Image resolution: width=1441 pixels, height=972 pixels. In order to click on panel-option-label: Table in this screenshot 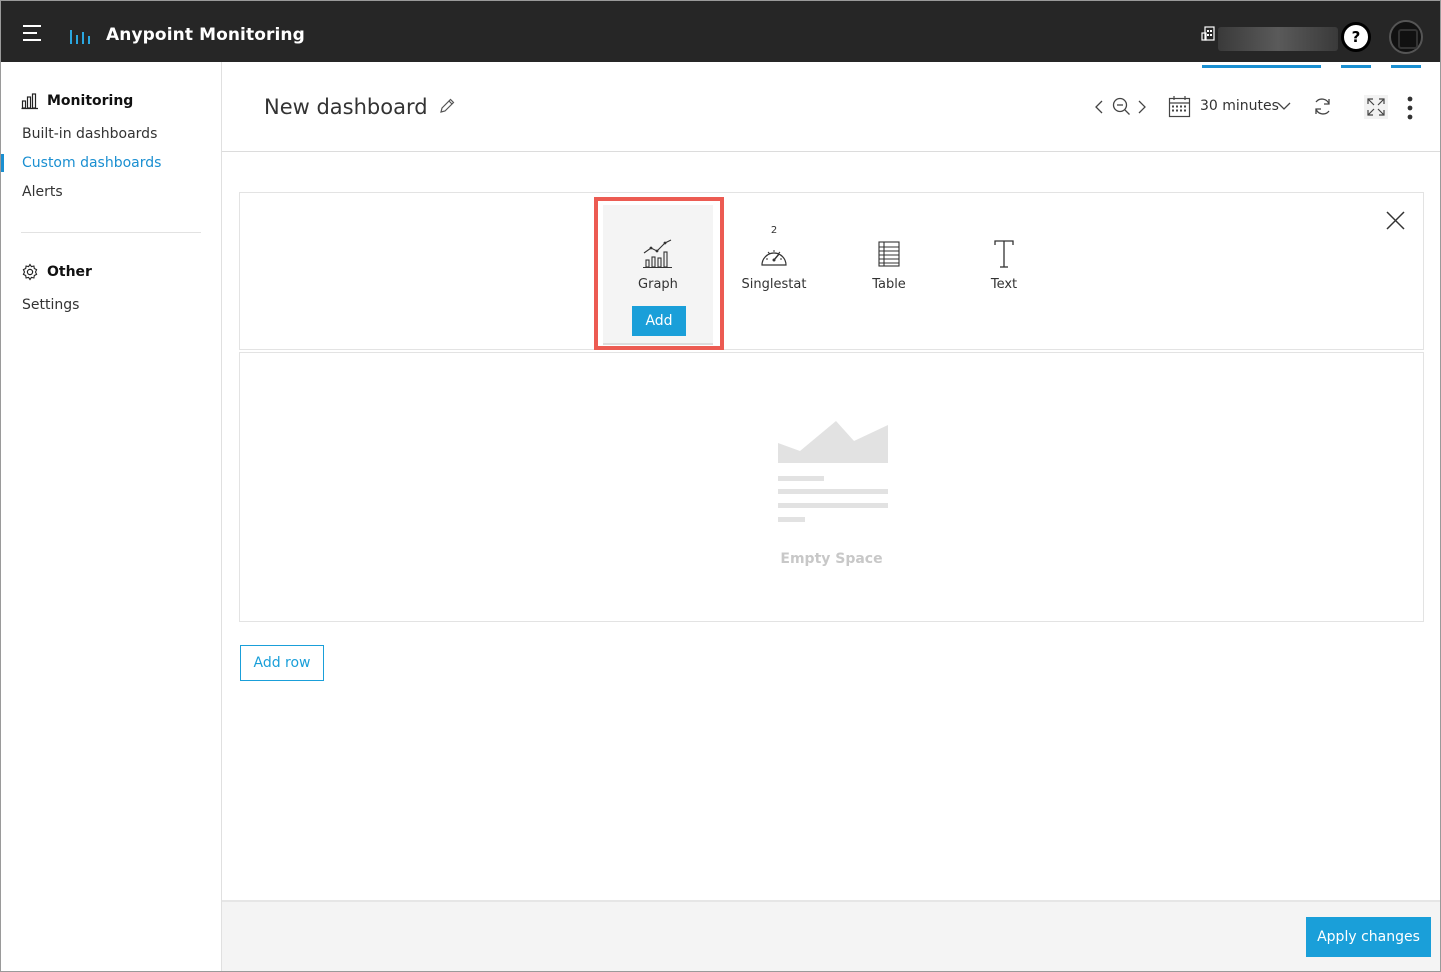, I will do `click(889, 284)`.